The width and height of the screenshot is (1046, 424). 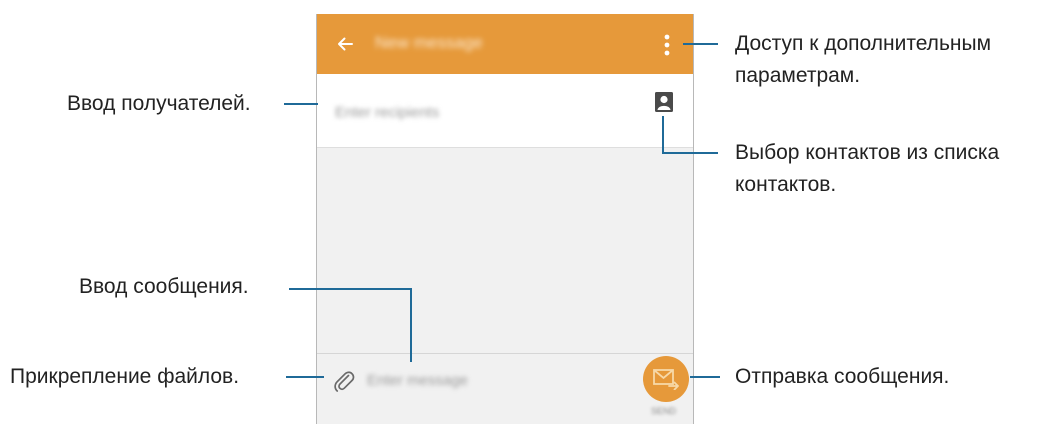 What do you see at coordinates (863, 43) in the screenshot?
I see `callout-more-options-line1: Доступ к дополнительным` at bounding box center [863, 43].